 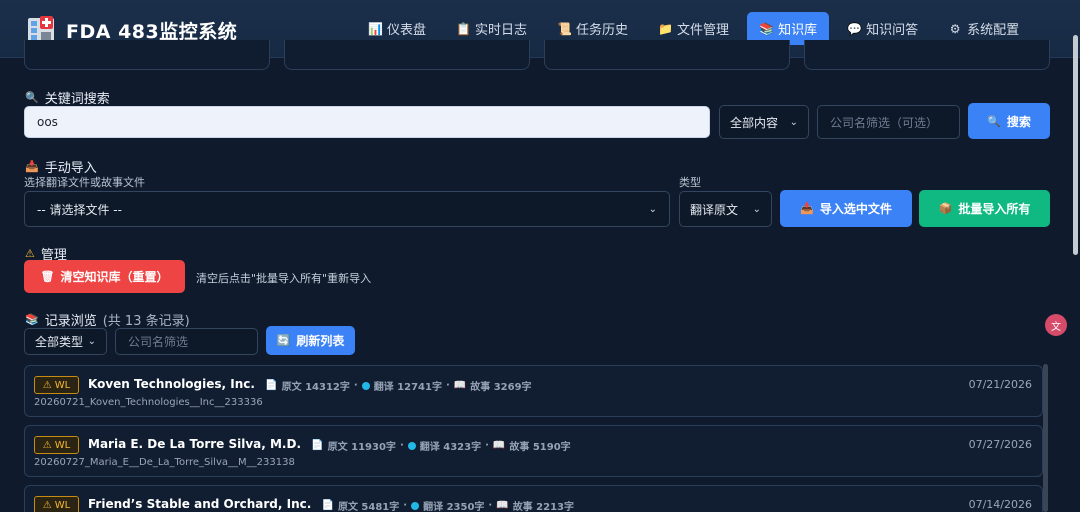 What do you see at coordinates (375, 28) in the screenshot?
I see `bar-chart-icon: 📊` at bounding box center [375, 28].